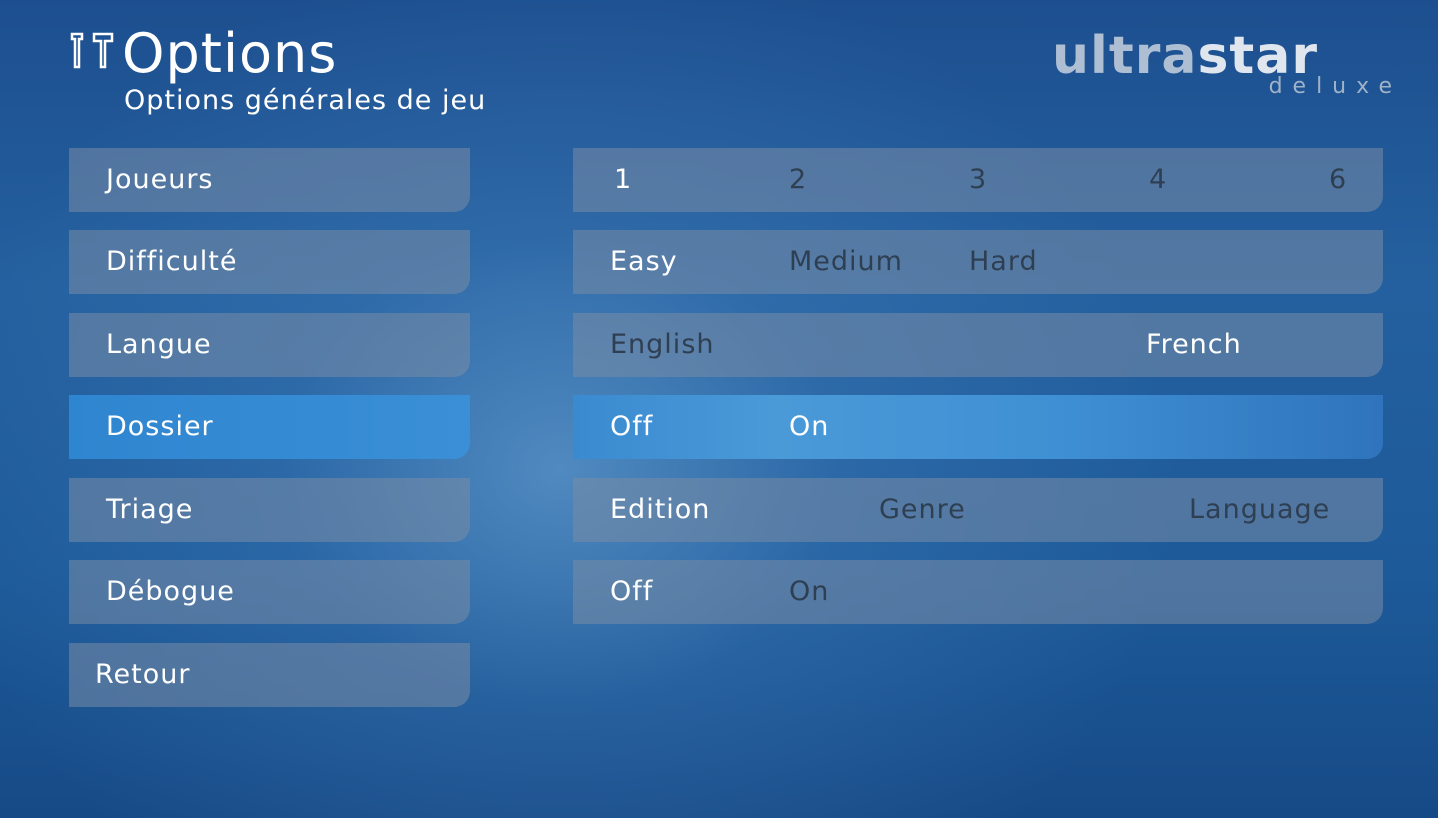 The height and width of the screenshot is (818, 1438). Describe the element at coordinates (978, 345) in the screenshot. I see `value-selector-langue: English French` at that location.